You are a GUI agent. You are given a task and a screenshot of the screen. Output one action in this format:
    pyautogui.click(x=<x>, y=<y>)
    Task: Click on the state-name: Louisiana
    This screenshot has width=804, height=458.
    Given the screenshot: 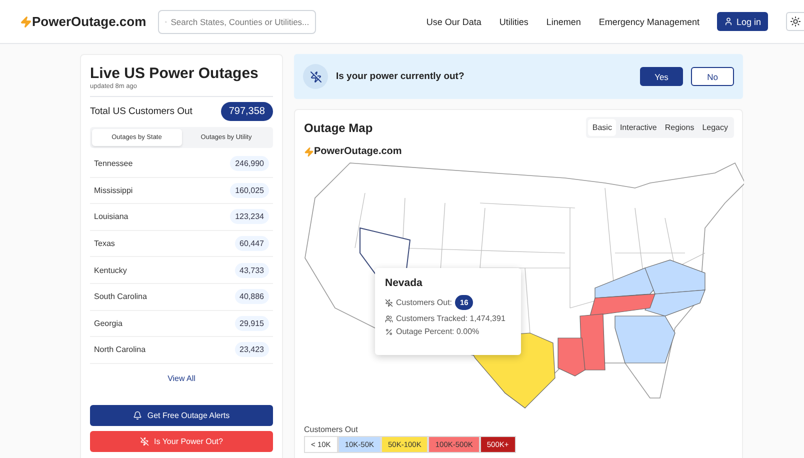 What is the action you would take?
    pyautogui.click(x=111, y=217)
    